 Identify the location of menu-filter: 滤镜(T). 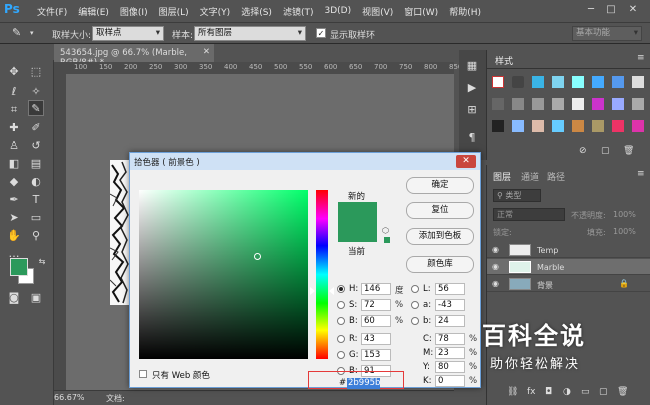
(298, 11).